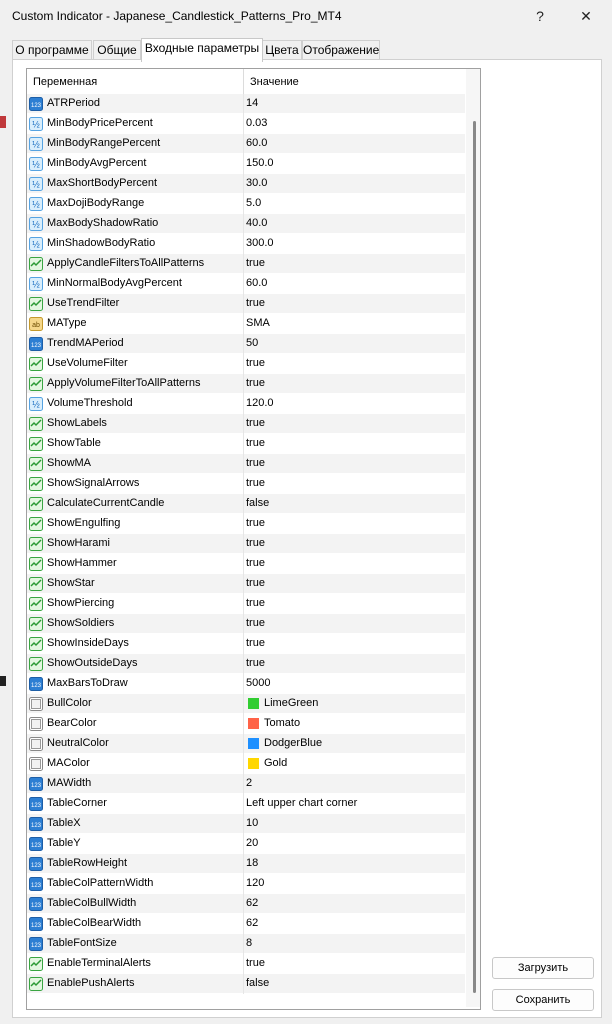 The image size is (612, 1024). I want to click on parameter-row: 123 TableFontSize 8, so click(246, 944).